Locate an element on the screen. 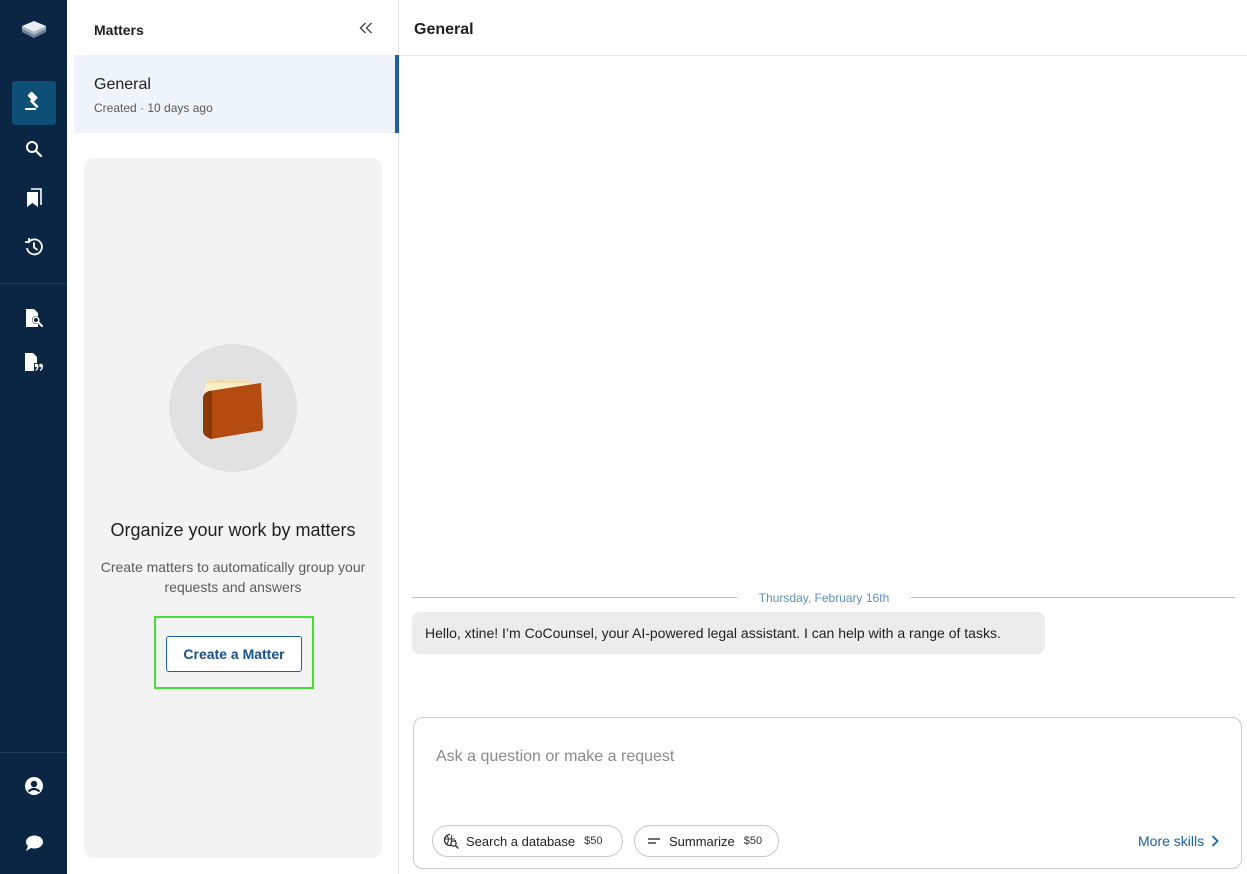 The width and height of the screenshot is (1247, 874). rail-divider is located at coordinates (33, 283).